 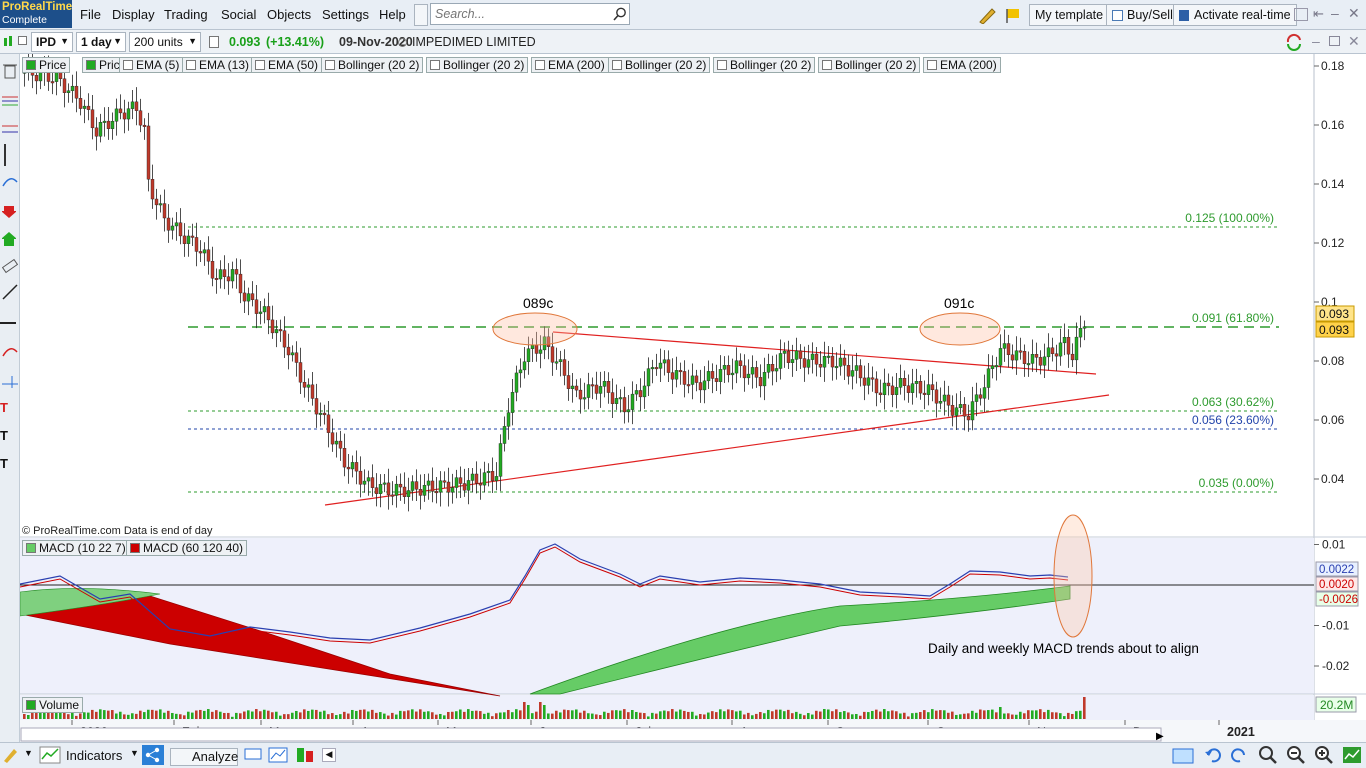 What do you see at coordinates (421, 15) in the screenshot?
I see `search-options-icon` at bounding box center [421, 15].